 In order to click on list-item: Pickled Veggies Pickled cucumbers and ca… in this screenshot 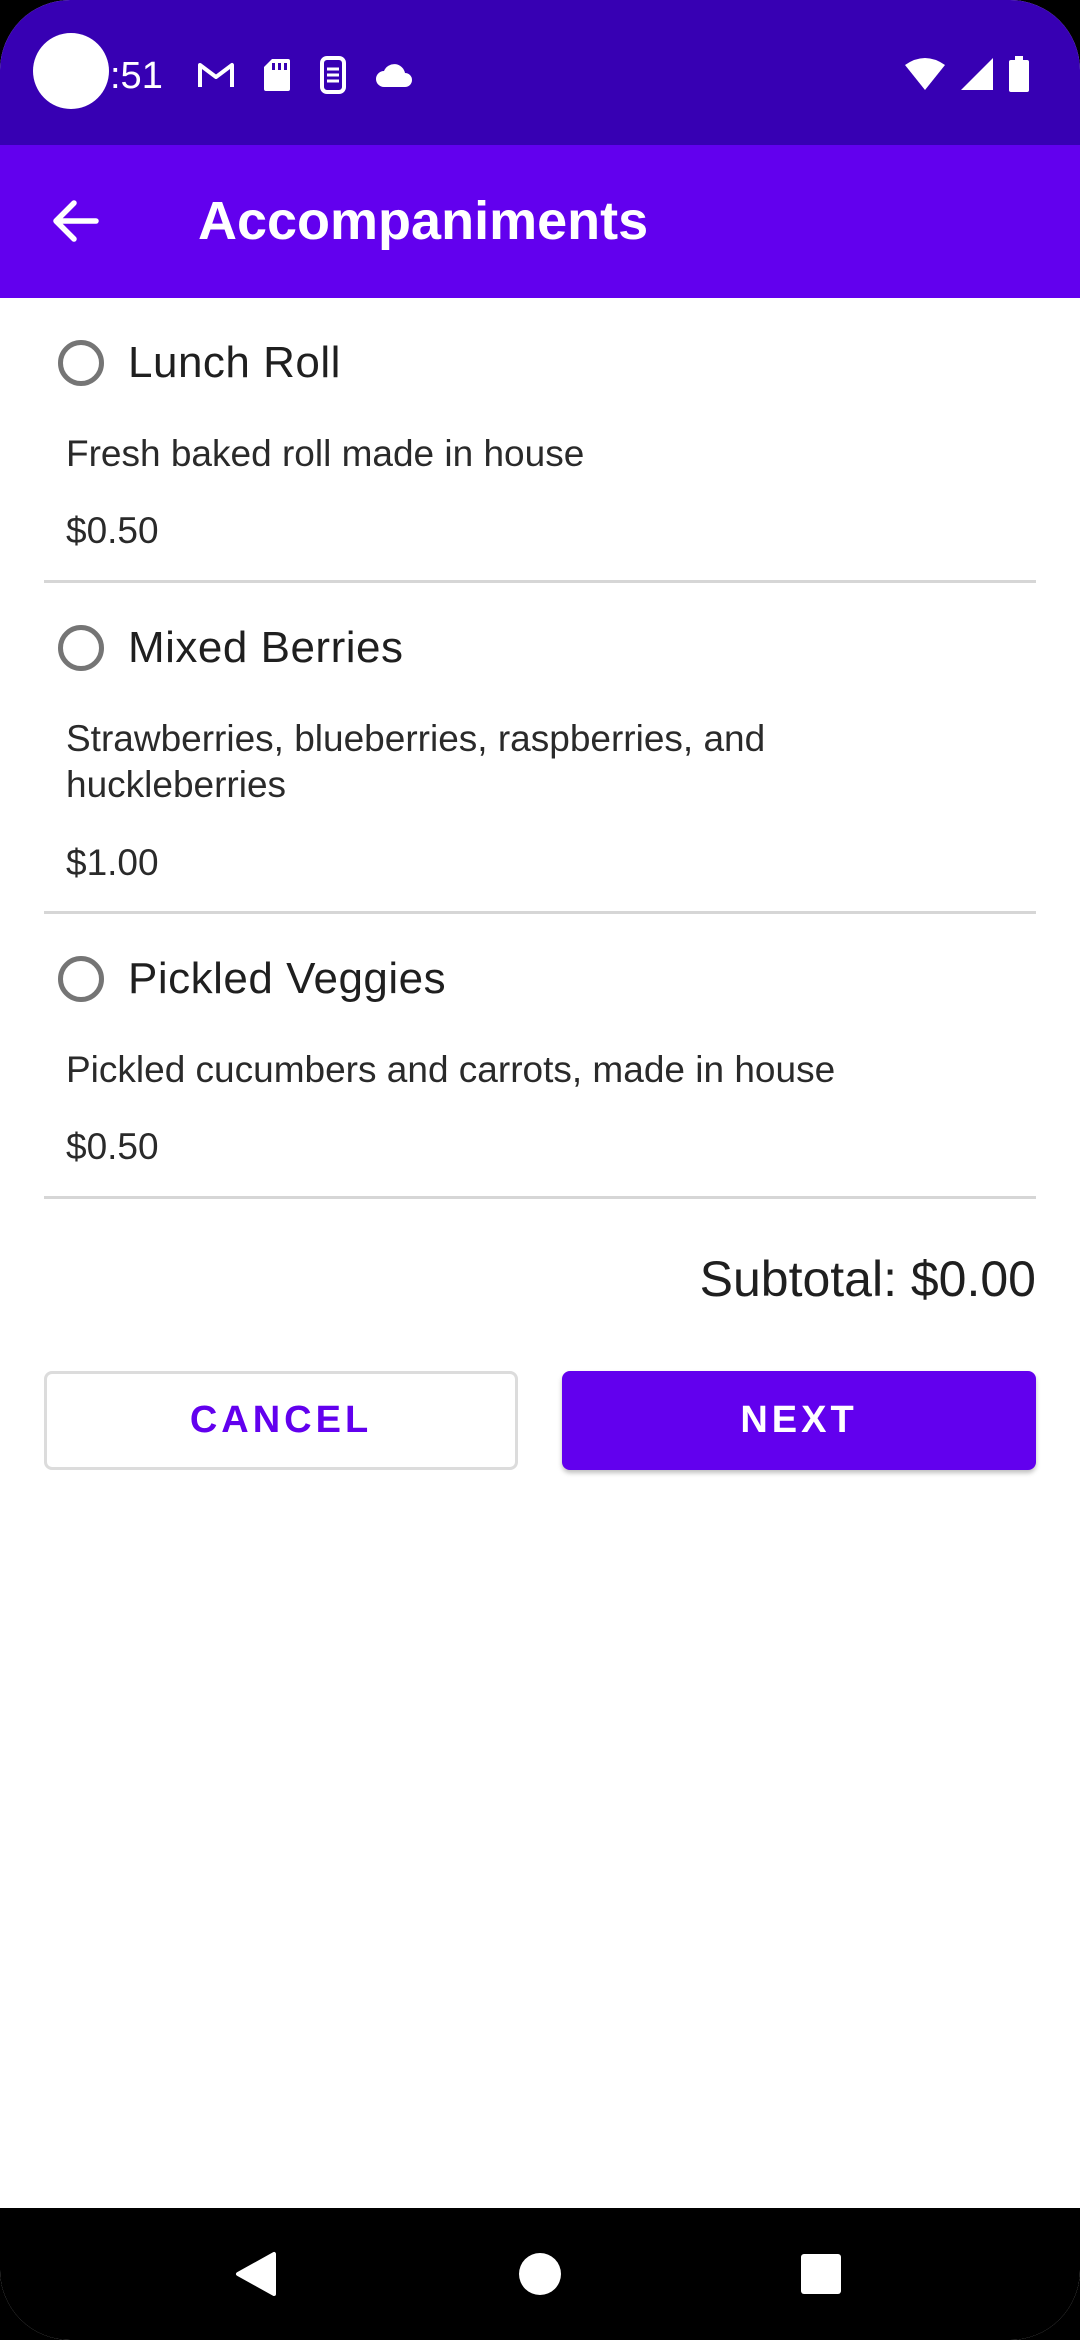, I will do `click(540, 1056)`.